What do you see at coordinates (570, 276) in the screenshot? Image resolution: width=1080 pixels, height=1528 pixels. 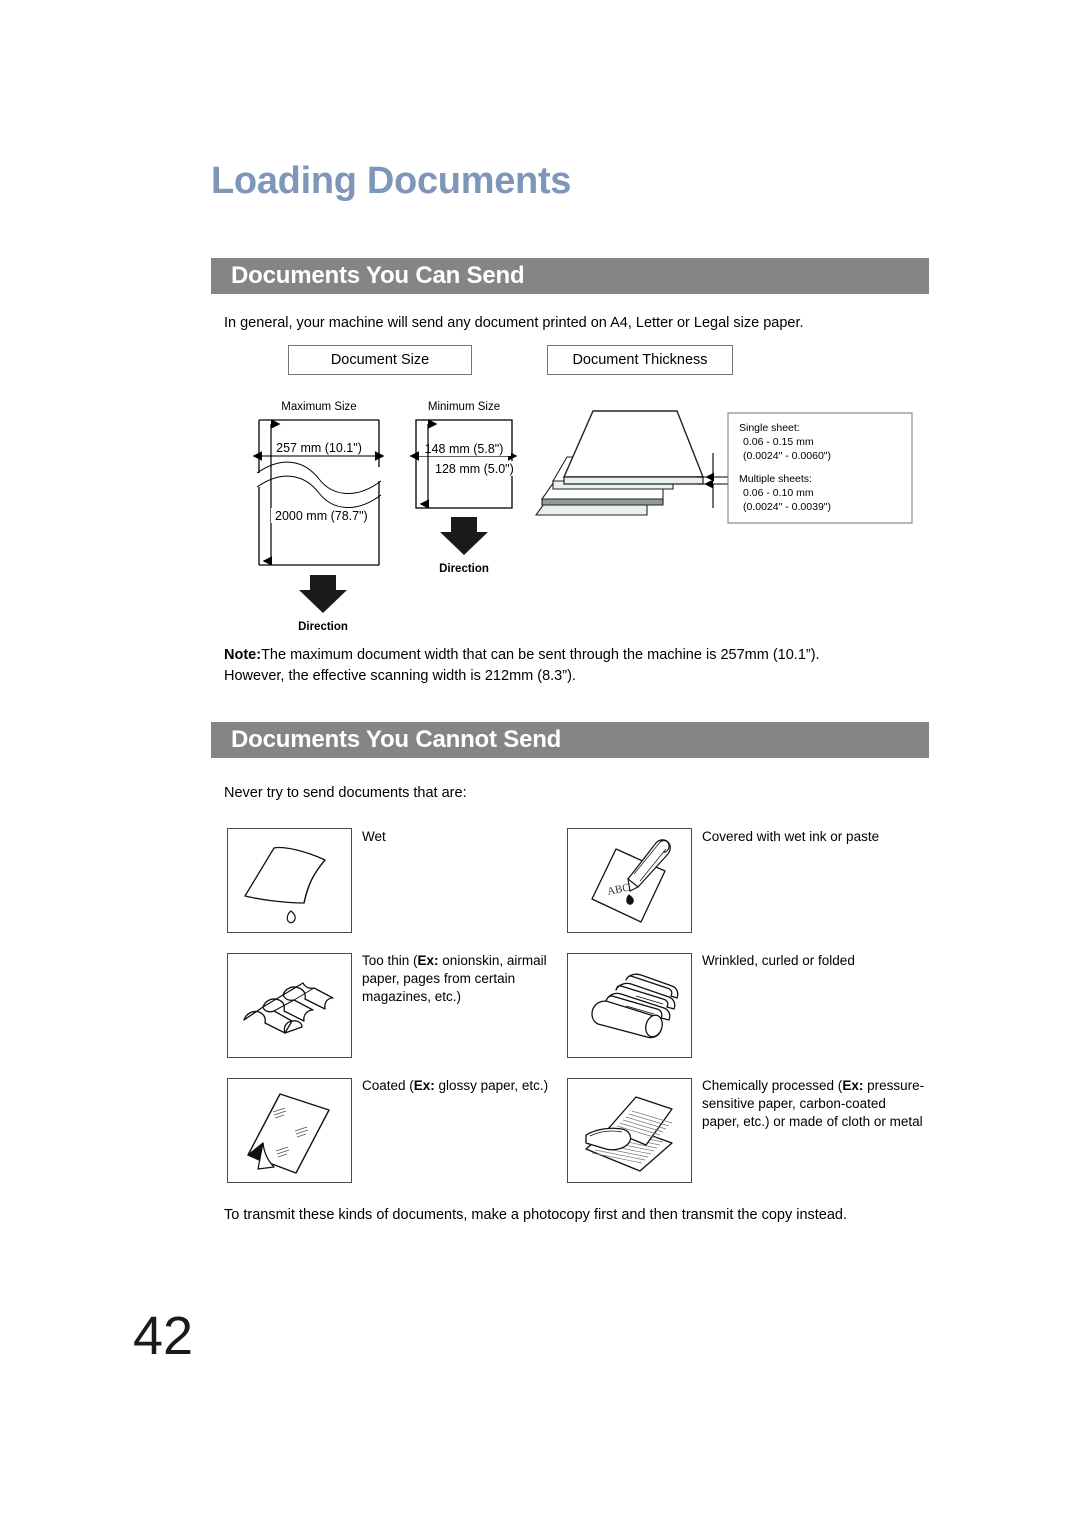 I see `section-heading-can-send: Documents You Can Send` at bounding box center [570, 276].